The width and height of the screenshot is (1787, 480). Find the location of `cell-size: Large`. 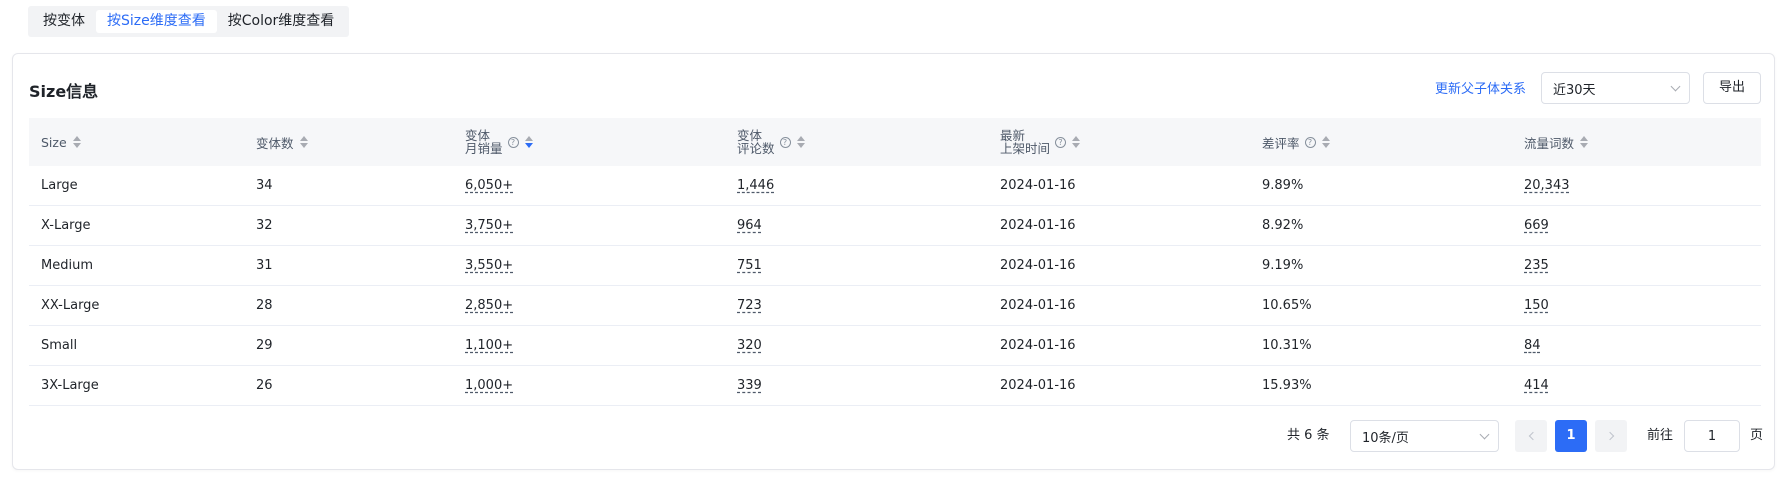

cell-size: Large is located at coordinates (59, 185).